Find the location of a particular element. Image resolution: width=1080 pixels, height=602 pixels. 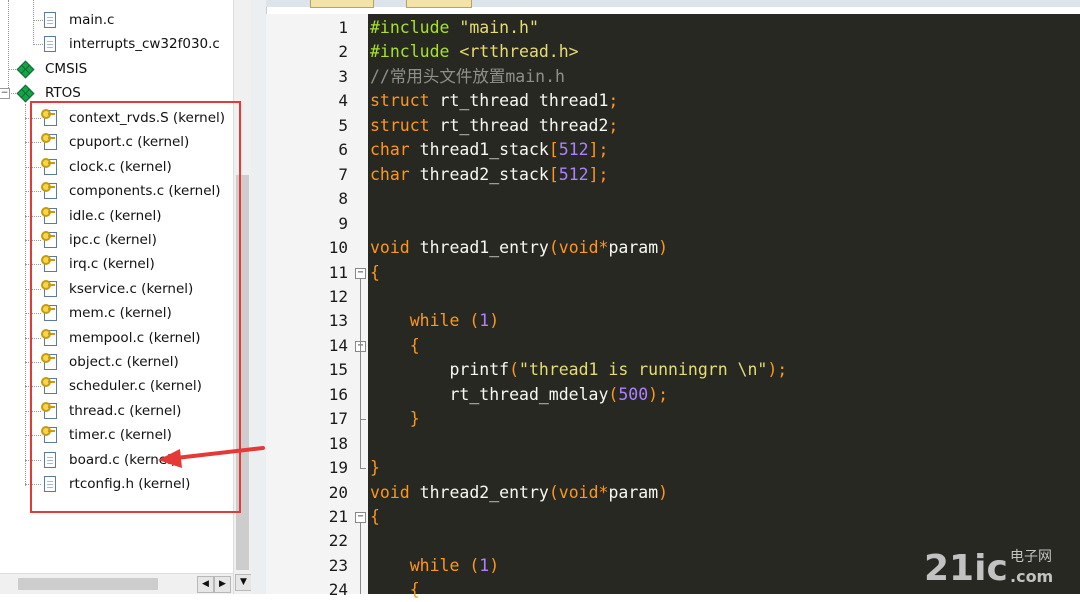

code-token: <rtthread.h> is located at coordinates (519, 52).